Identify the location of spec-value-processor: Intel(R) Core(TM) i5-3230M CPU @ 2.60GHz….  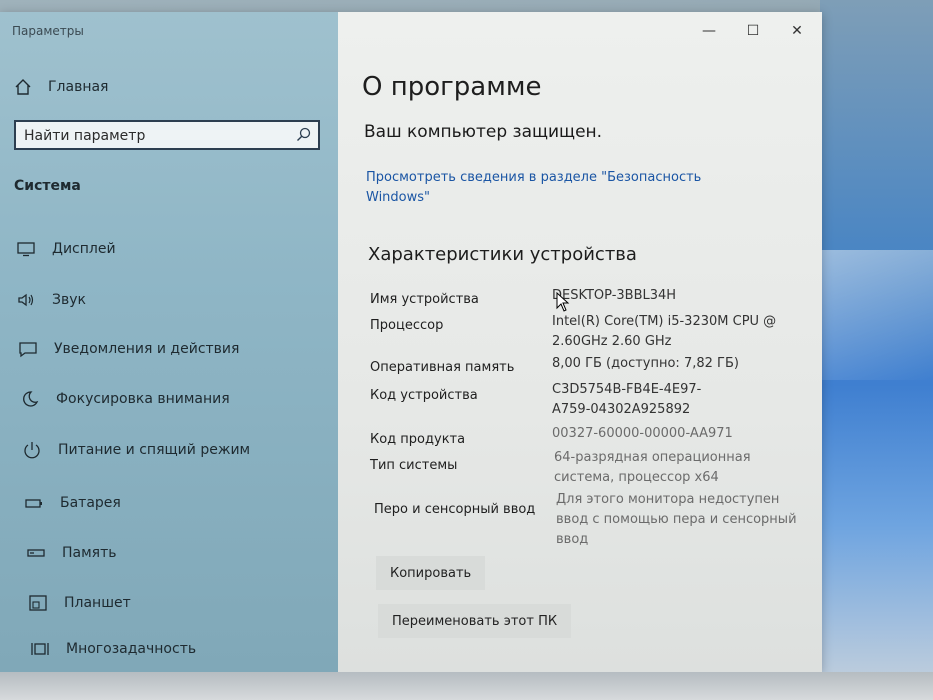
(664, 331).